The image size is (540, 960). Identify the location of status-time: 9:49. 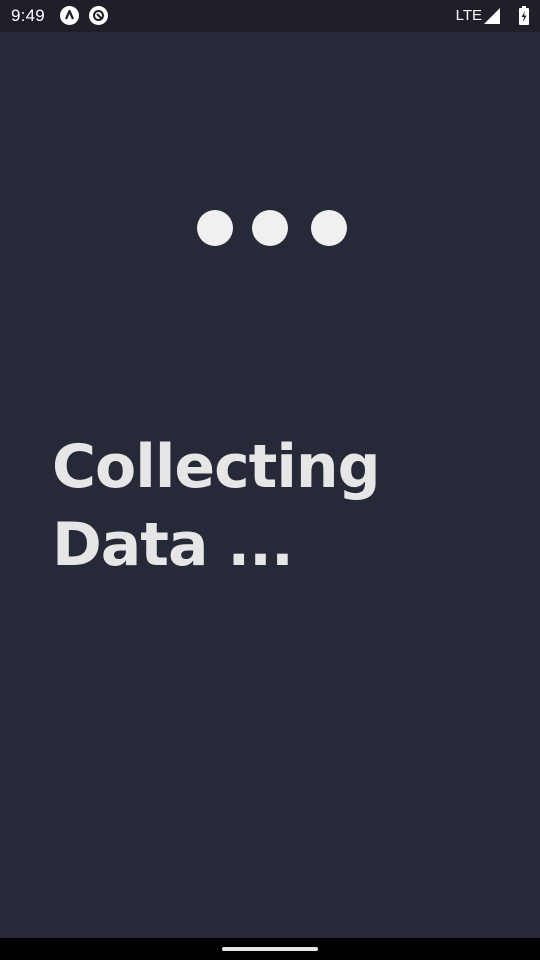
(28, 15).